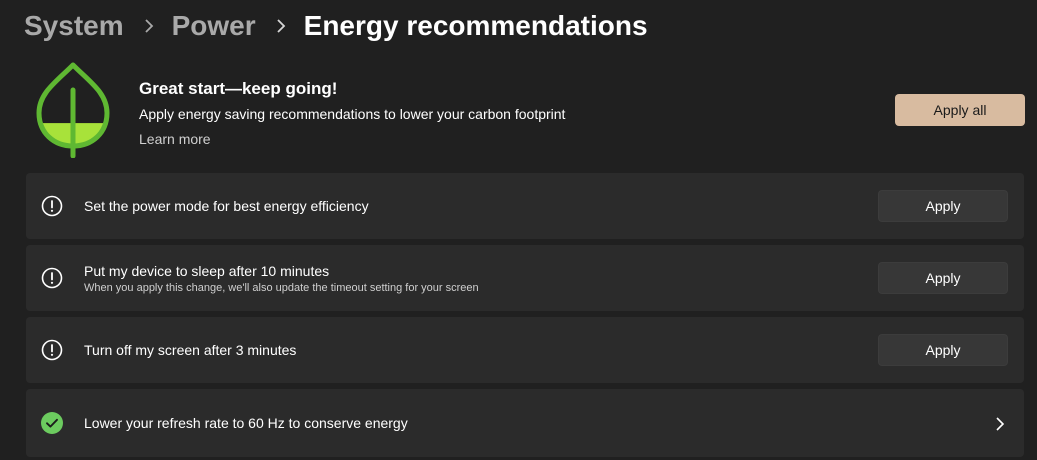 The width and height of the screenshot is (1037, 460). Describe the element at coordinates (214, 26) in the screenshot. I see `breadcrumb-power: Power` at that location.